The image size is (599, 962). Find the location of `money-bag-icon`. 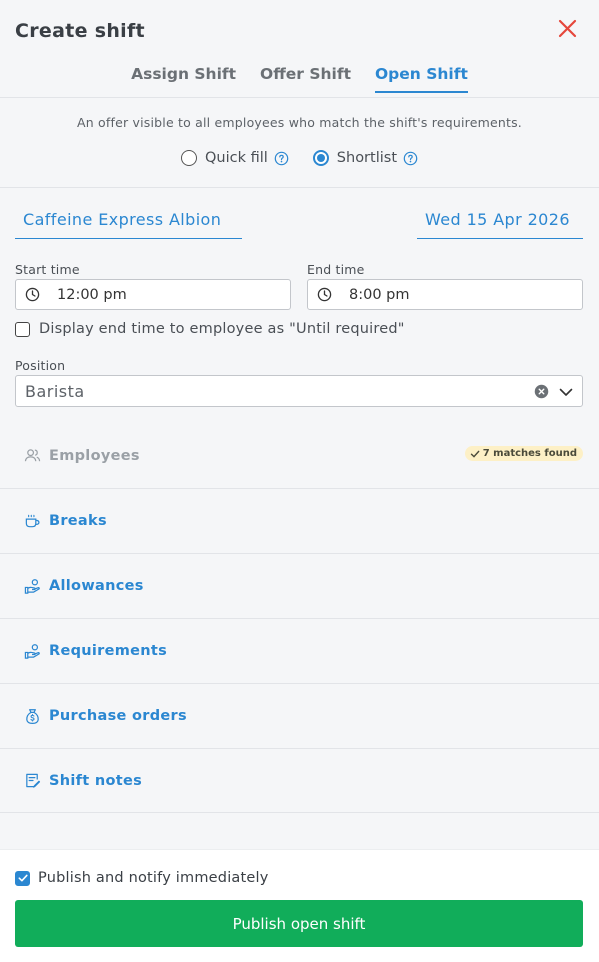

money-bag-icon is located at coordinates (32, 716).